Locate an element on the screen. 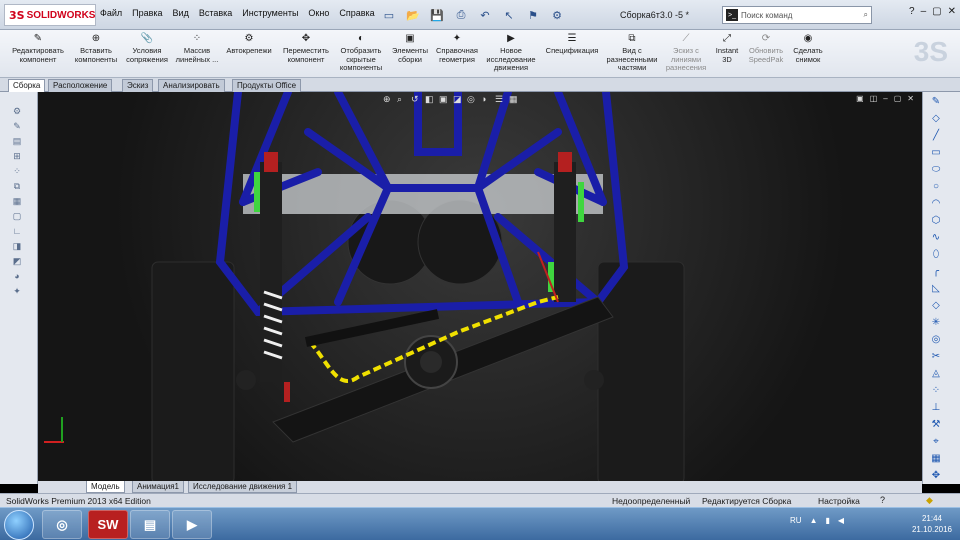  tab-sketch: Эскиз is located at coordinates (138, 85).